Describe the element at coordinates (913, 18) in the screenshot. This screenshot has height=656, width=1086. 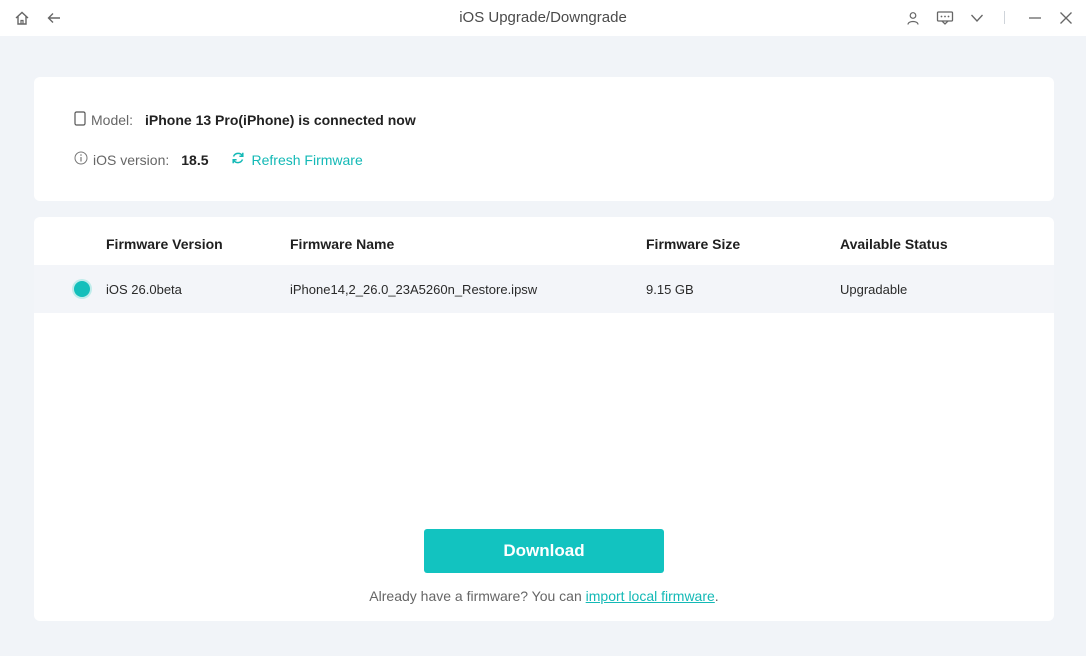
I see `user-icon` at that location.